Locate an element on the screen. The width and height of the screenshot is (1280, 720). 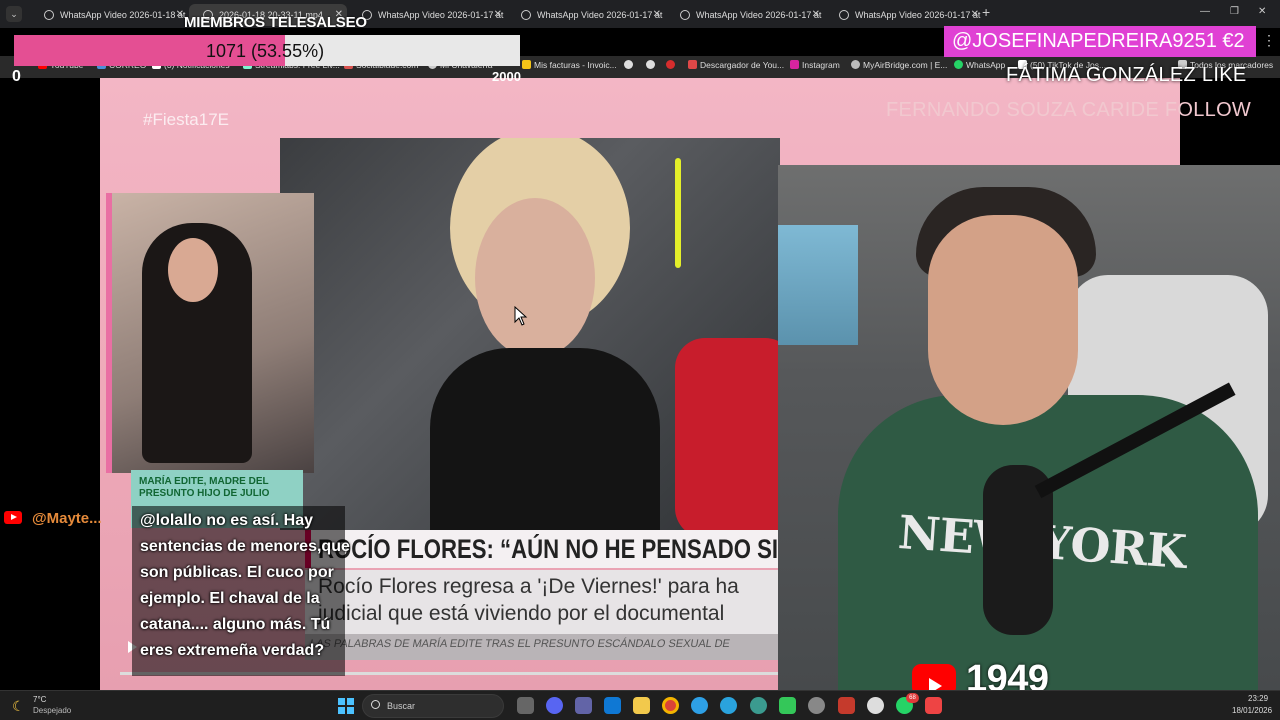
whatsapp-icon is located at coordinates (958, 64).